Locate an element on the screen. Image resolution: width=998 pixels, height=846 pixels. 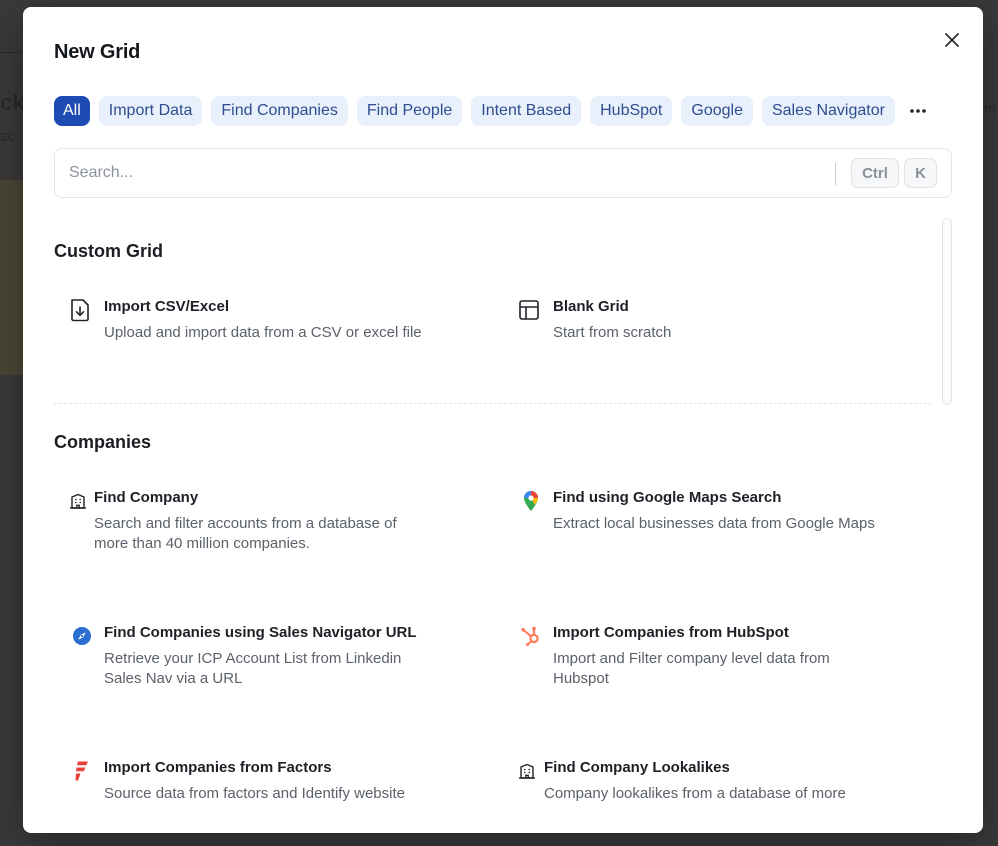
more-horizontal-icon is located at coordinates (918, 111).